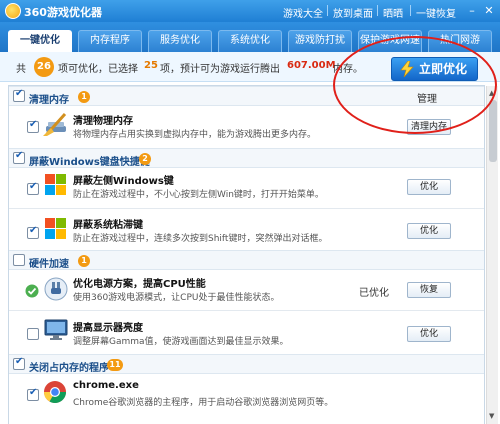 Image resolution: width=500 pixels, height=424 pixels. What do you see at coordinates (49, 264) in the screenshot?
I see `section-title: 硬件加速` at bounding box center [49, 264].